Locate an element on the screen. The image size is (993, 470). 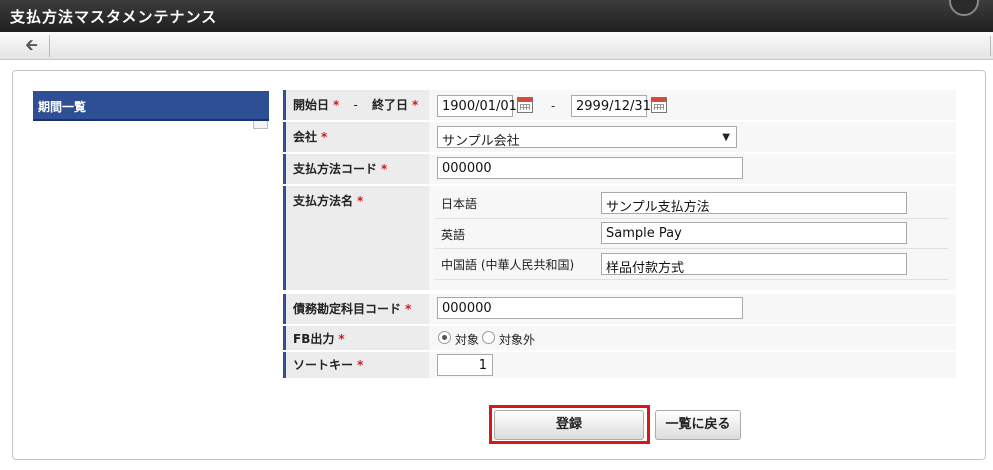
account-code-input: 000000 is located at coordinates (590, 308).